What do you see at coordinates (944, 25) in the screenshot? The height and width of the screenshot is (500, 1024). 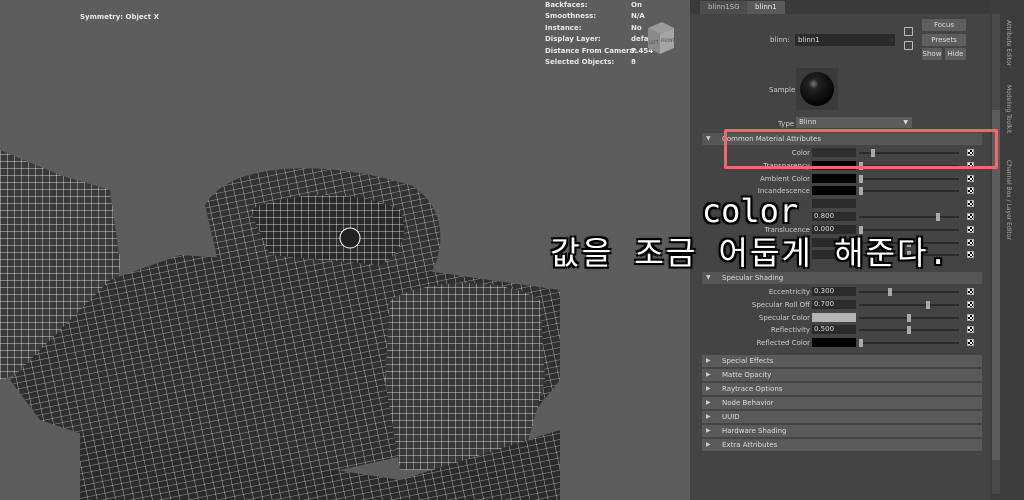 I see `focus-button: Focus` at bounding box center [944, 25].